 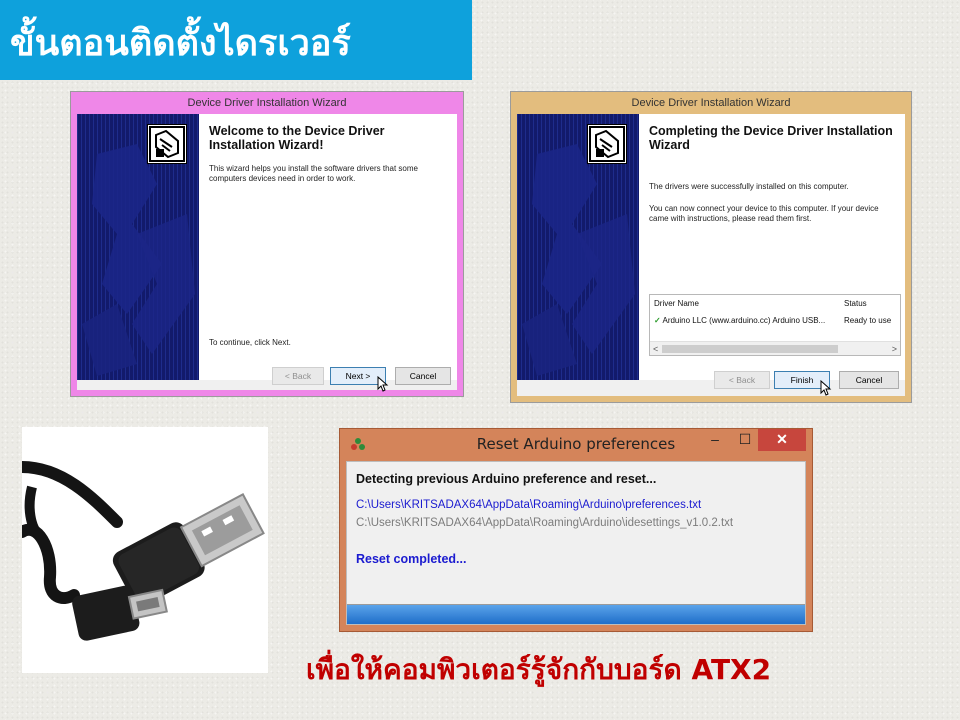 I want to click on slide-title-bar: ขั้นตอนติดตั้งไดรเวอร์, so click(x=236, y=40).